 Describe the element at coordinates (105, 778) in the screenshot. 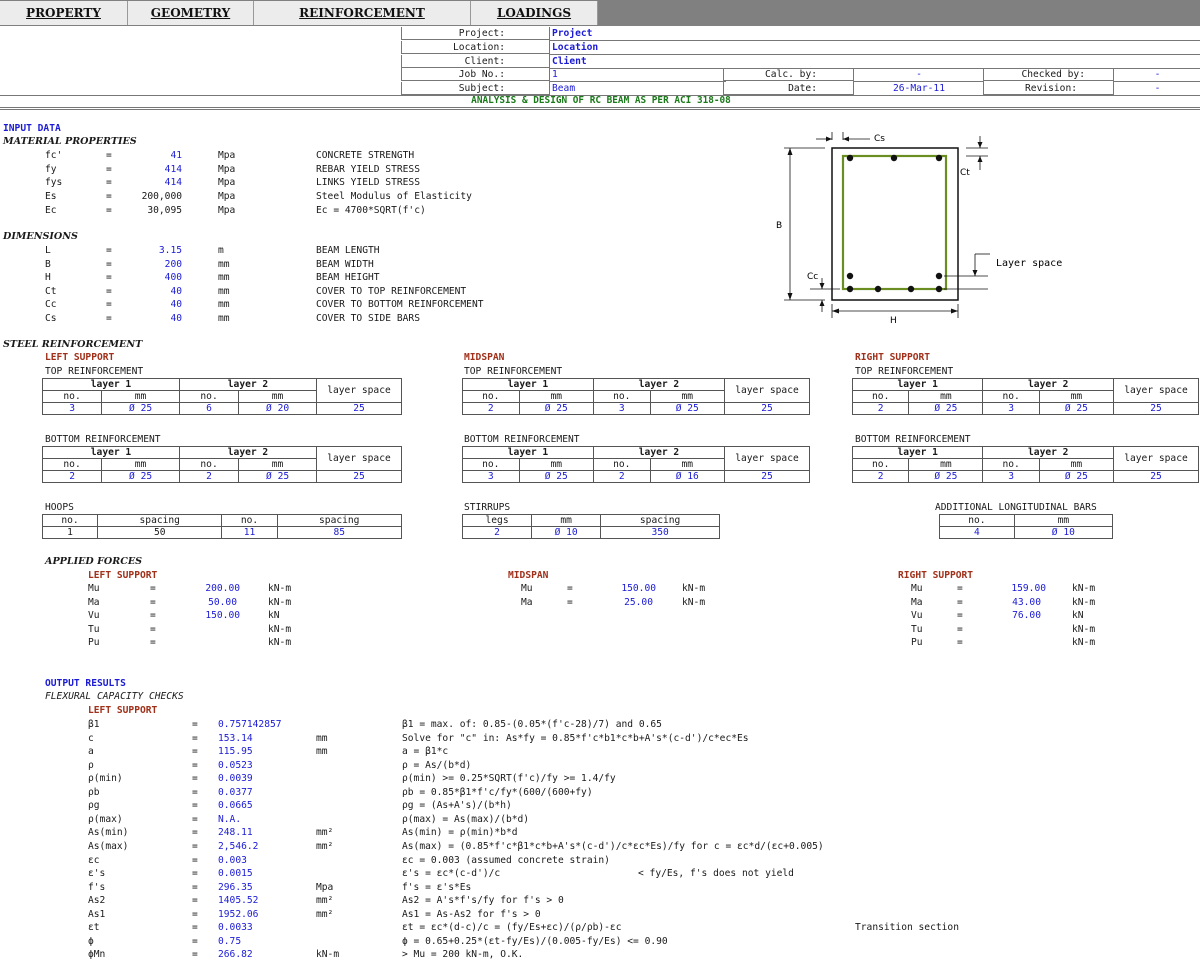

I see `result-symbol: ρ(min)` at that location.